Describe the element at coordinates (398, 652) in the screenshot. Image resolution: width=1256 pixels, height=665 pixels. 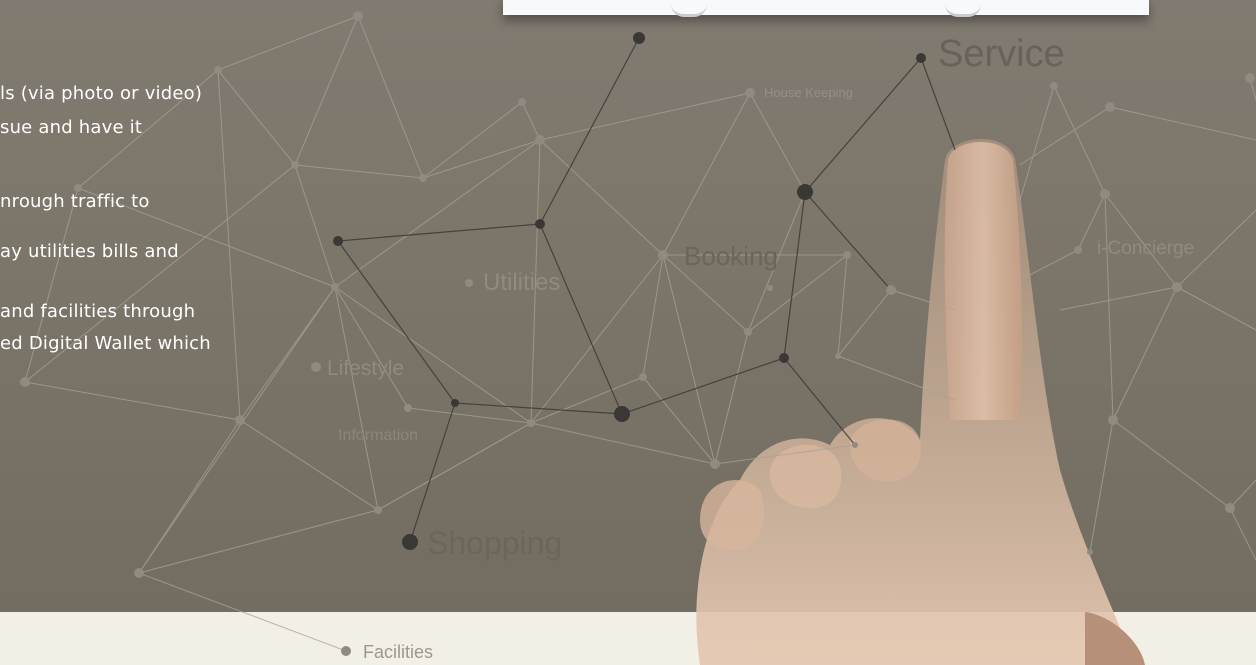
I see `label-facilities: Facilities` at that location.